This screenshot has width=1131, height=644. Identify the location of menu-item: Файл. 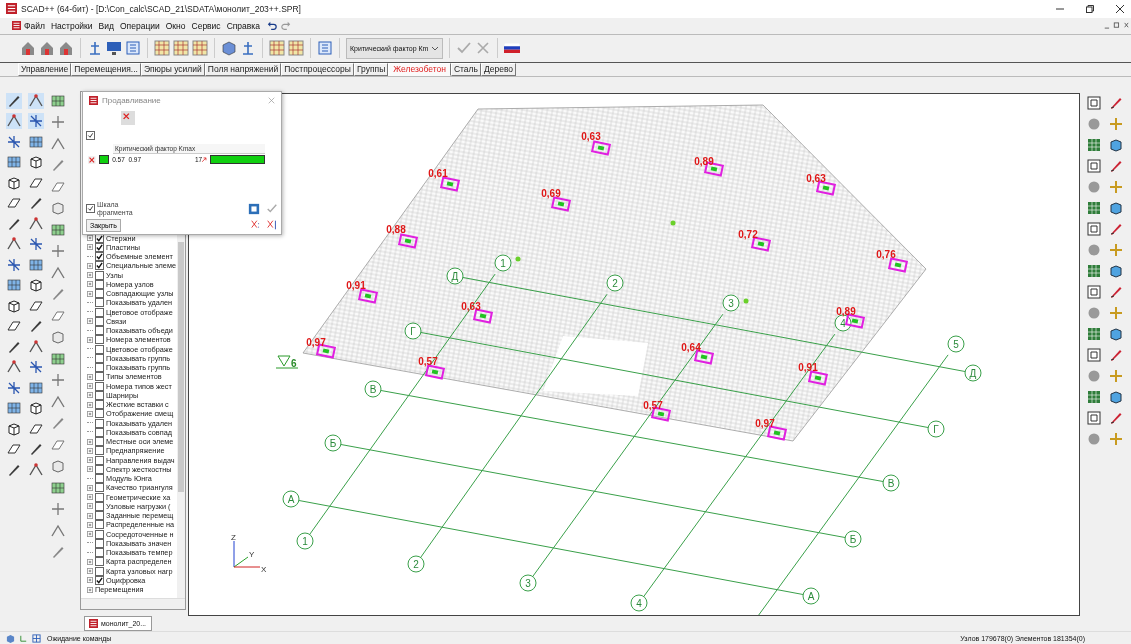
(34, 25).